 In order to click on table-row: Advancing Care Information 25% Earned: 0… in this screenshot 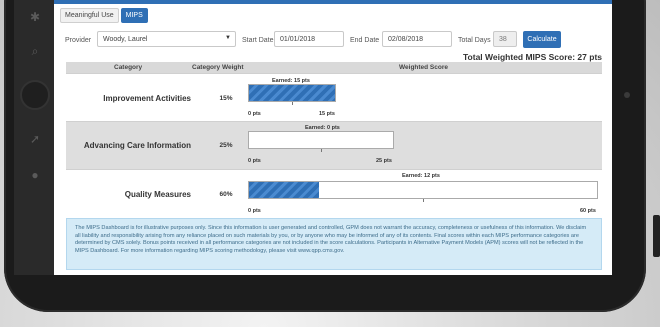, I will do `click(334, 145)`.